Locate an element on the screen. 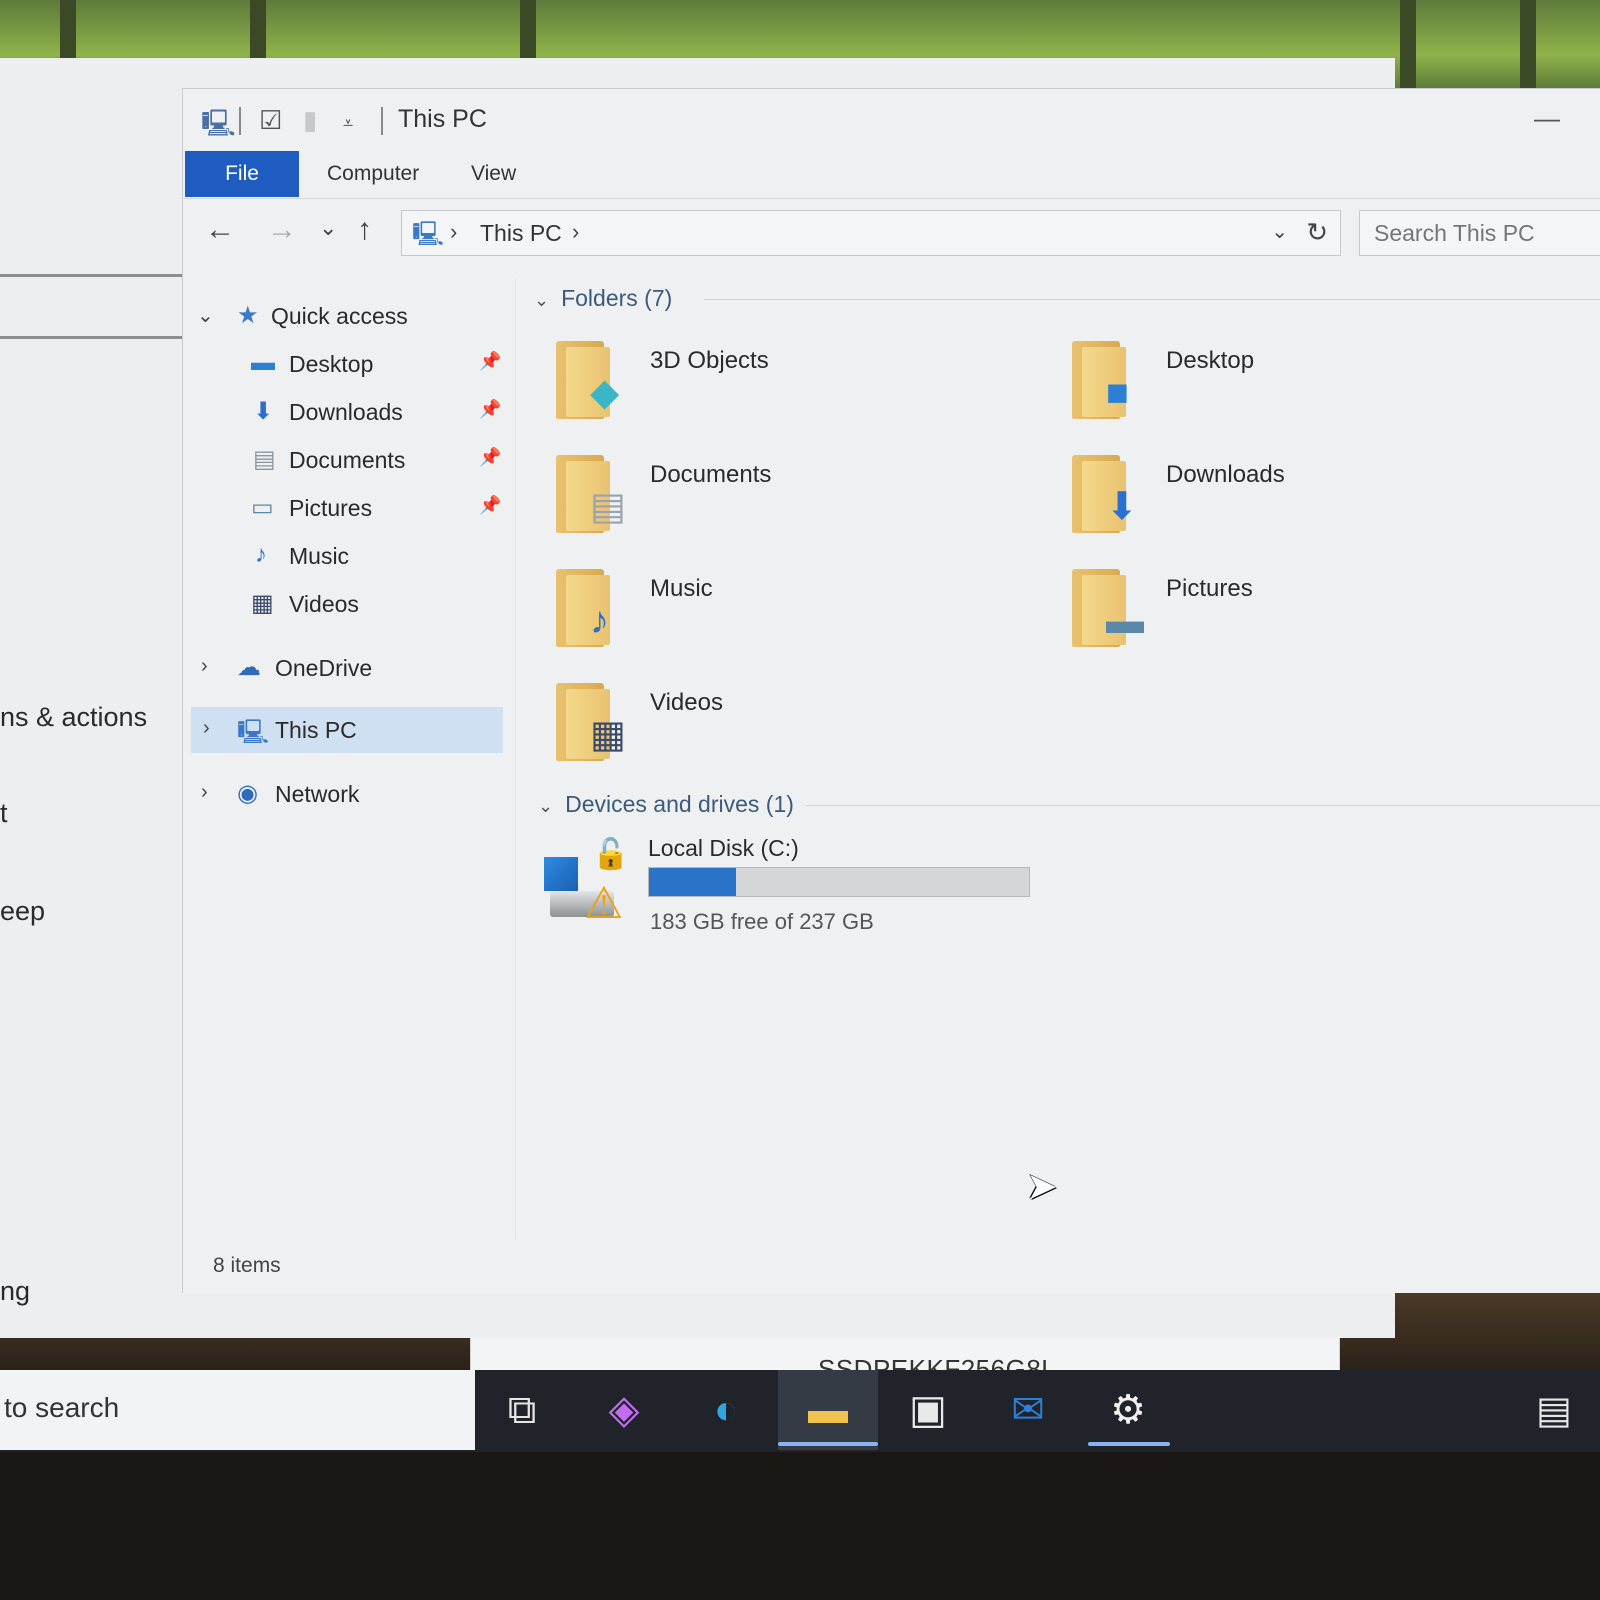 The height and width of the screenshot is (1600, 1600). nav-item-videos: ▦ Videos is located at coordinates (343, 604).